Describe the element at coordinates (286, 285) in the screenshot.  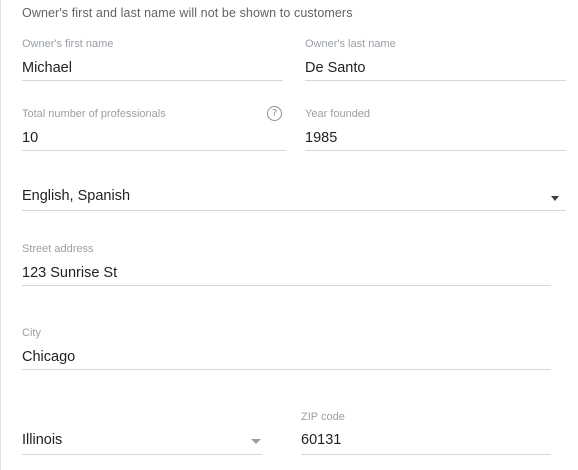
I see `street-address-underline` at that location.